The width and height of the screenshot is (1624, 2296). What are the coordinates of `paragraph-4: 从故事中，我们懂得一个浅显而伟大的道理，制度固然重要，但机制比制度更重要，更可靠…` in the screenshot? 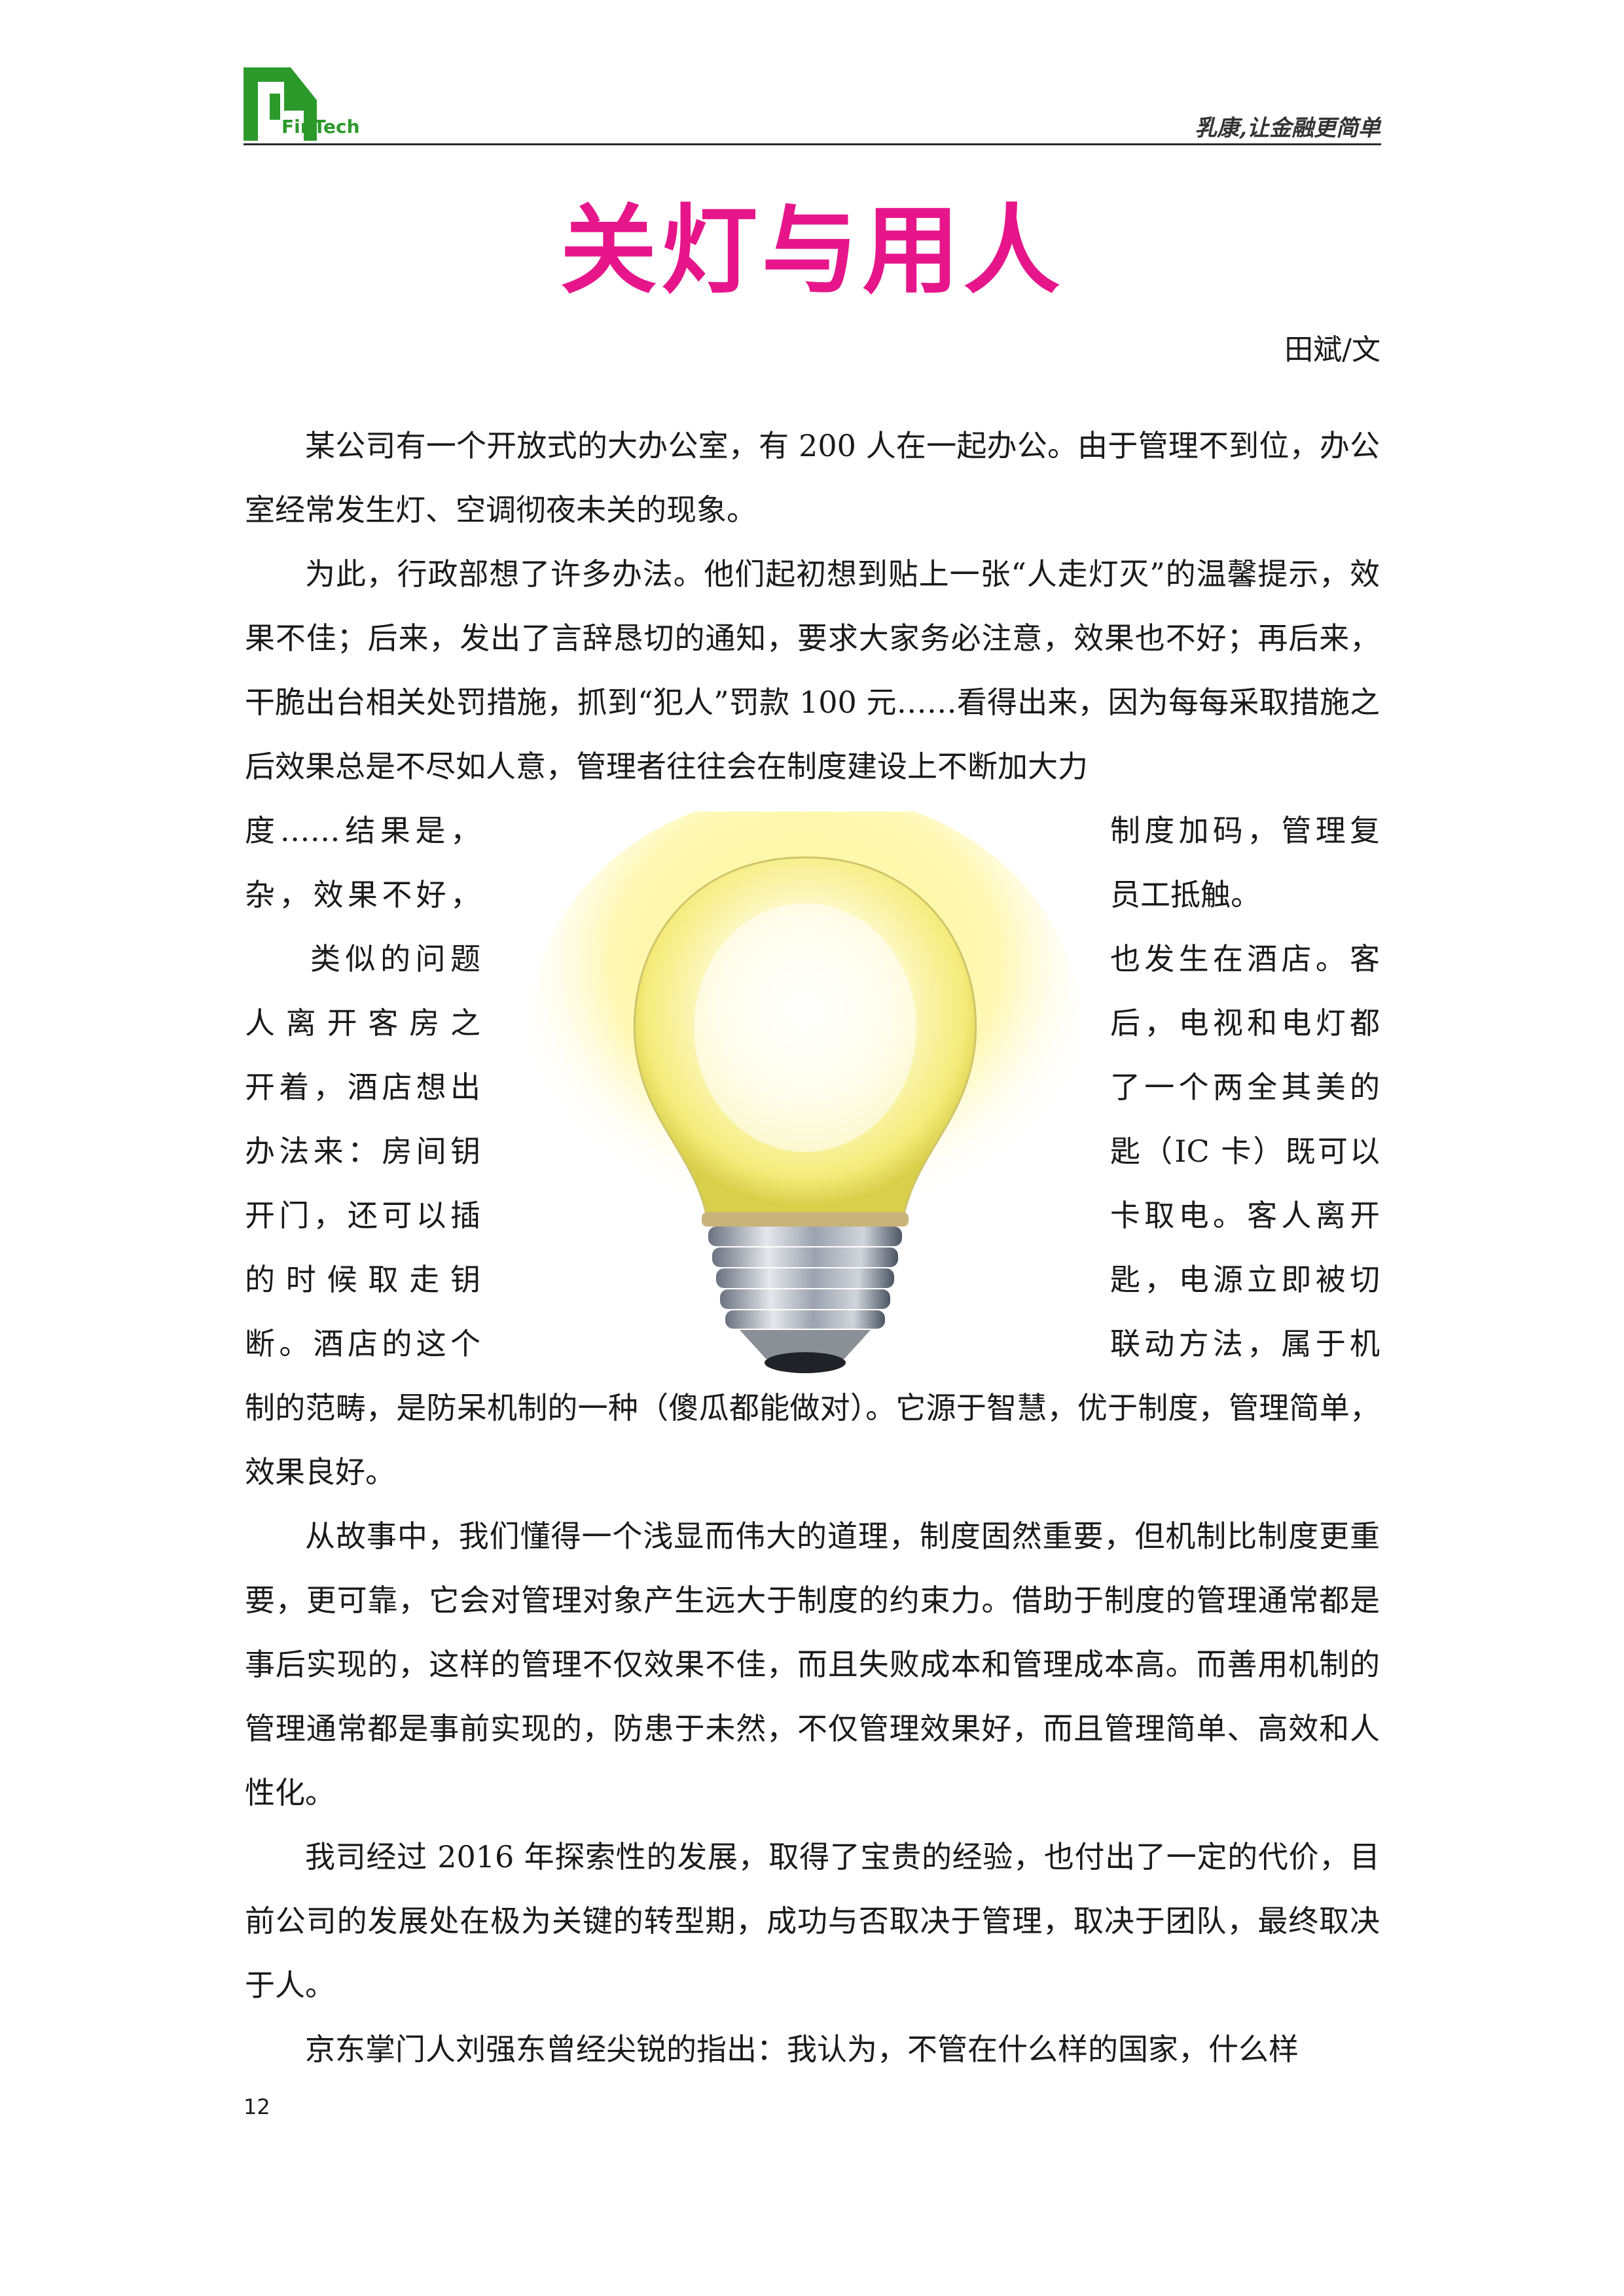 It's located at (813, 1664).